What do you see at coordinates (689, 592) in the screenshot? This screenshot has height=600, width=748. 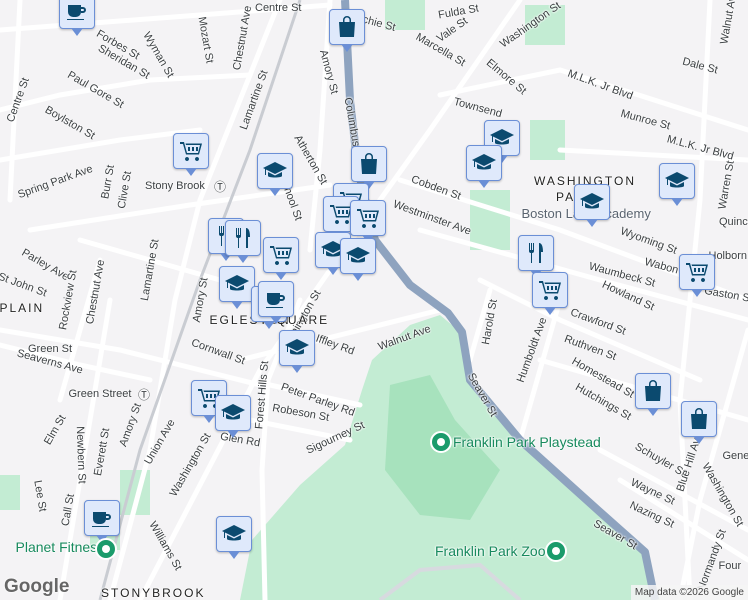 I see `map-attribution: Map data ©2026 Google` at bounding box center [689, 592].